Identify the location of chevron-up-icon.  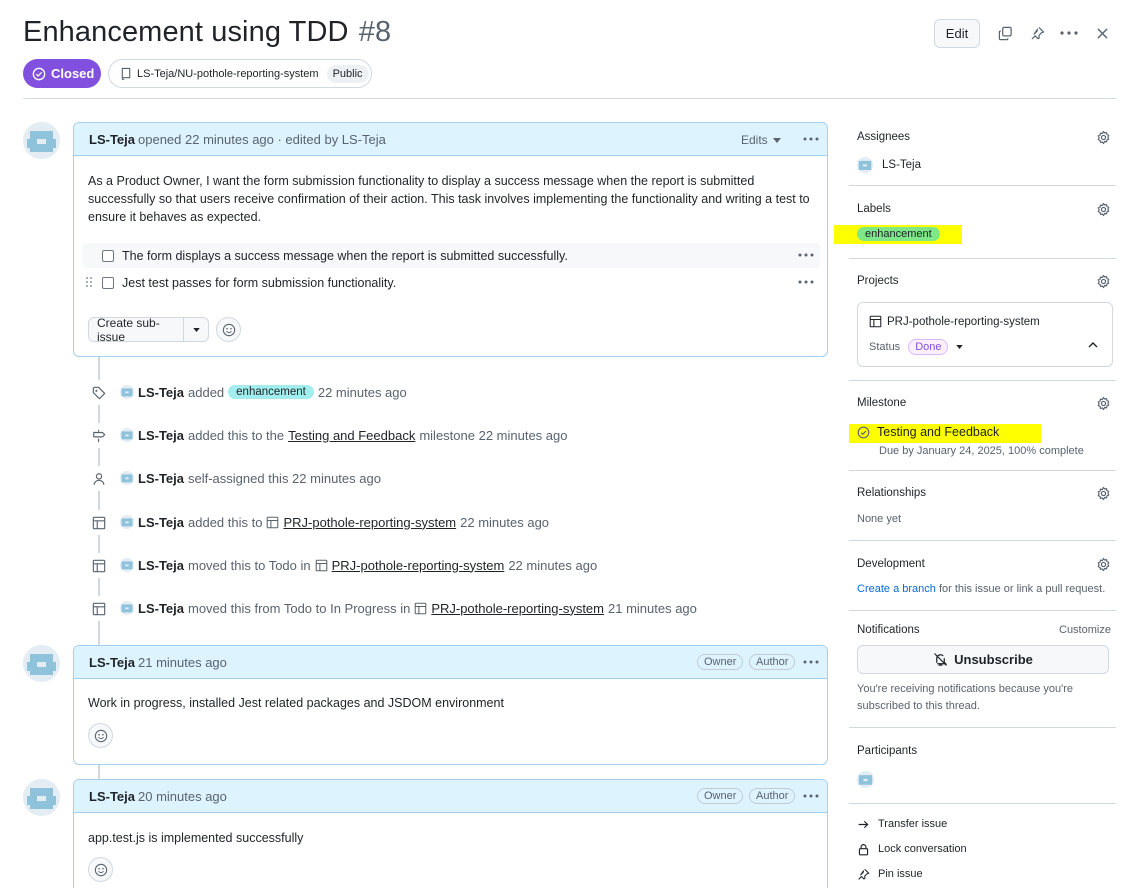
(1093, 345).